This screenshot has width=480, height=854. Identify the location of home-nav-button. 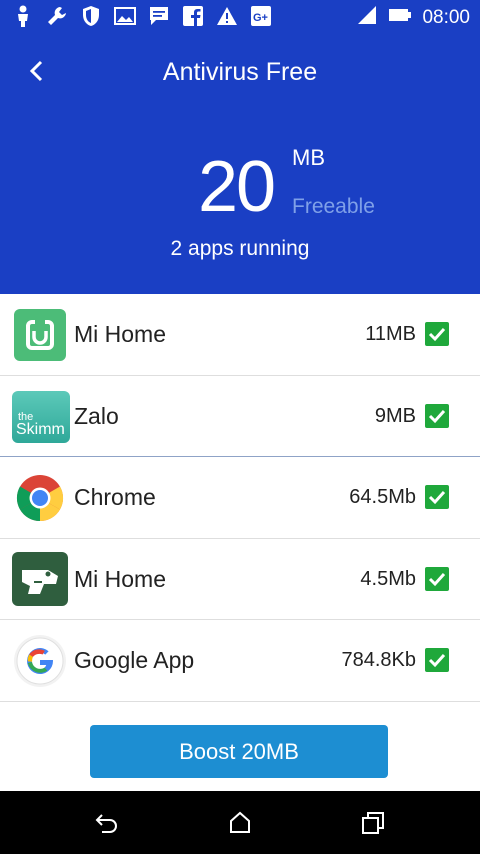
(240, 823).